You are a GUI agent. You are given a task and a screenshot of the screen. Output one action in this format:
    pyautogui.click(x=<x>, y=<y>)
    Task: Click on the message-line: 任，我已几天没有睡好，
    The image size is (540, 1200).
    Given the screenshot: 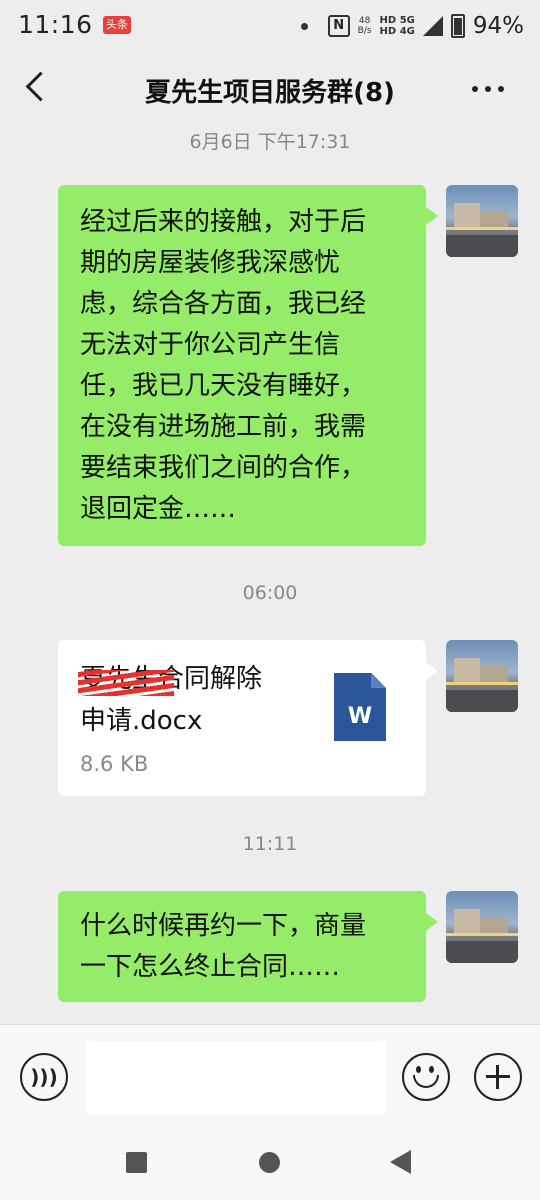 What is the action you would take?
    pyautogui.click(x=223, y=386)
    